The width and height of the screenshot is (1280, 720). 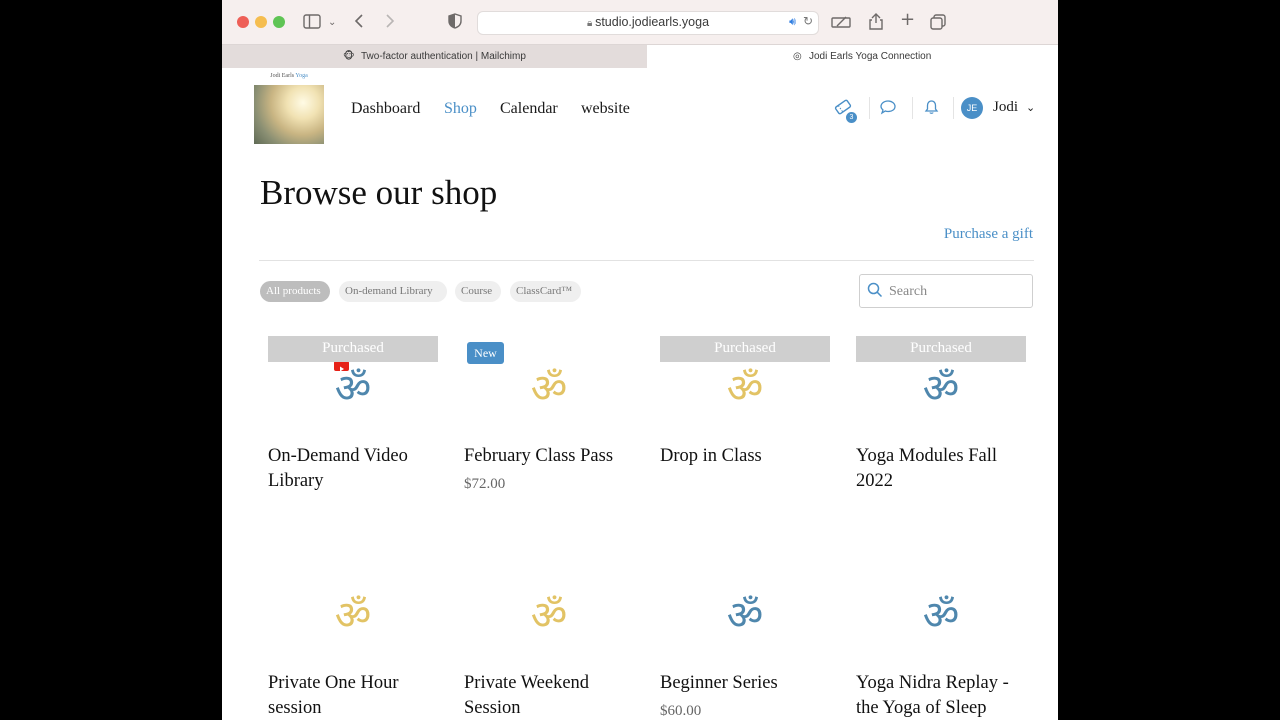 I want to click on product-card: ॐ New February Class Pass $72.00, so click(x=549, y=416).